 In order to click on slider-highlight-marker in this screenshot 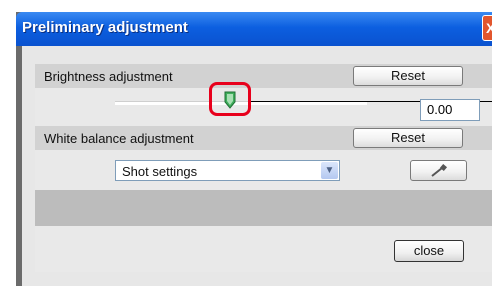, I will do `click(230, 99)`.